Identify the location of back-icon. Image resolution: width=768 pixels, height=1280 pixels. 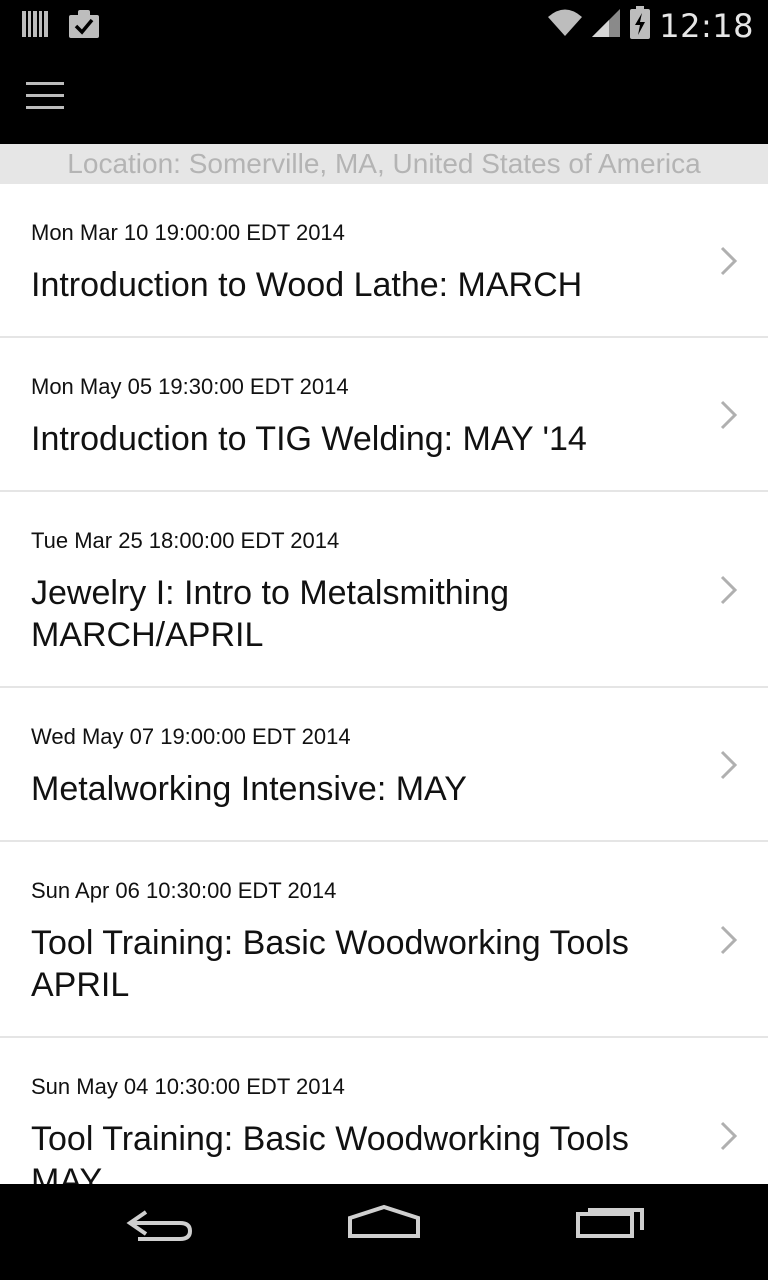
(160, 1234).